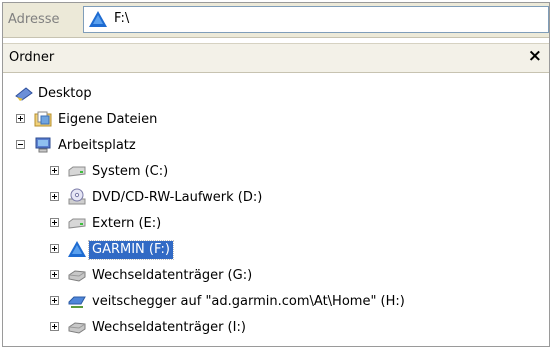 The width and height of the screenshot is (554, 349). What do you see at coordinates (97, 145) in the screenshot?
I see `tree-item-label: Arbeitsplatz` at bounding box center [97, 145].